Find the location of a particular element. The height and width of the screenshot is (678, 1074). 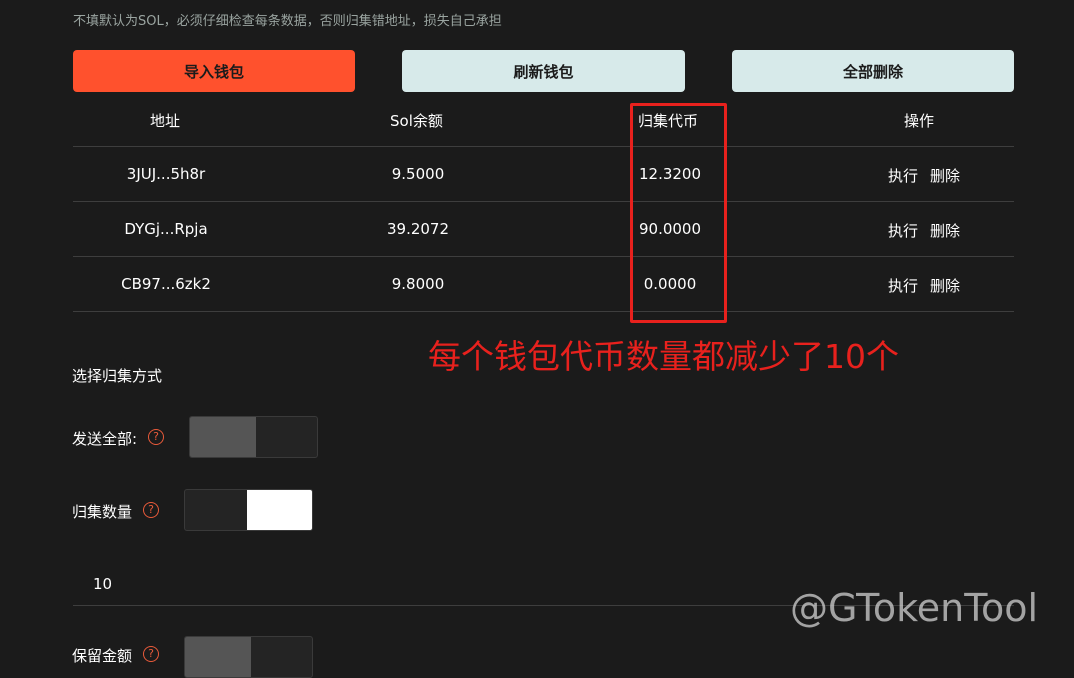

cell-sol-balance: 9.5000 is located at coordinates (418, 174).